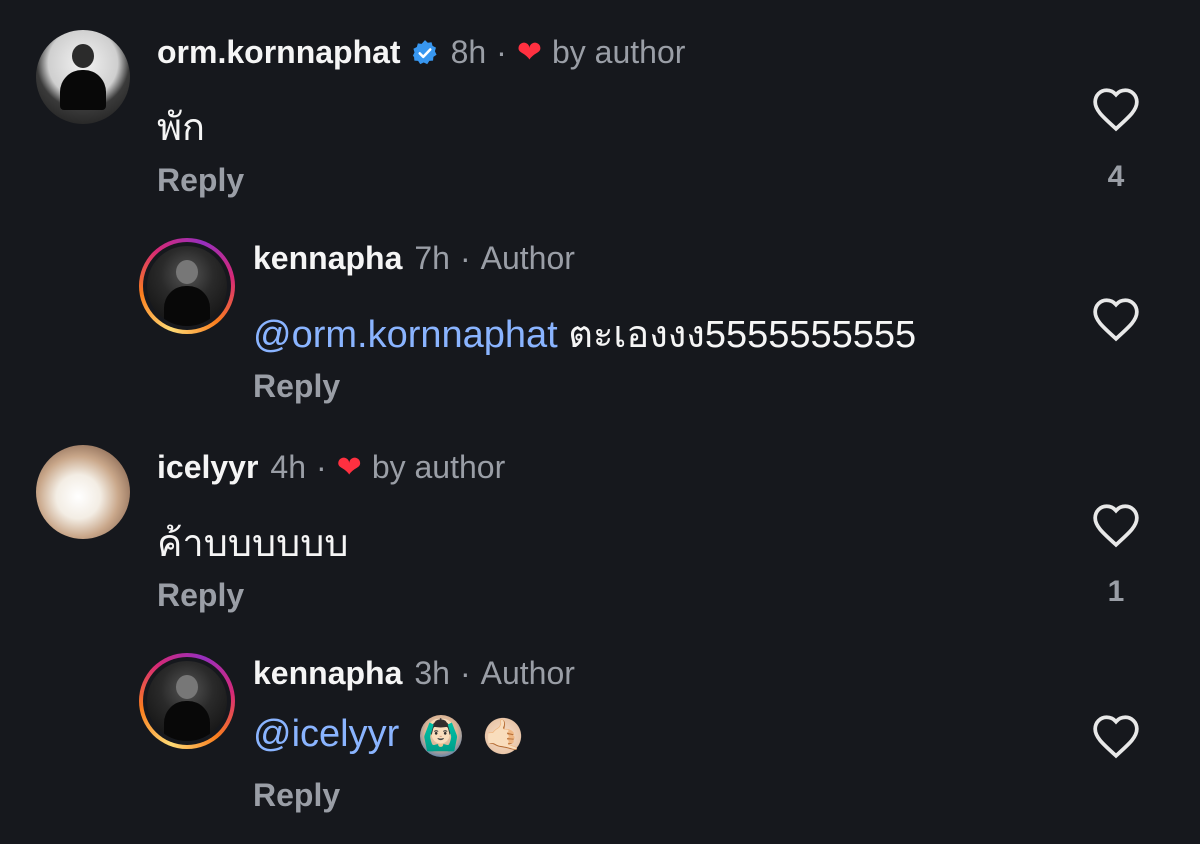 This screenshot has height=844, width=1200. I want to click on comment-text: ค้าบบบบบบ, so click(253, 544).